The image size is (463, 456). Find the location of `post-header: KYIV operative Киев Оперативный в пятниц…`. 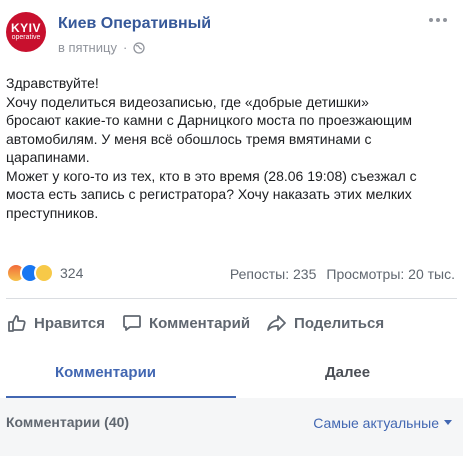

post-header: KYIV operative Киев Оперативный в пятниц… is located at coordinates (231, 32).